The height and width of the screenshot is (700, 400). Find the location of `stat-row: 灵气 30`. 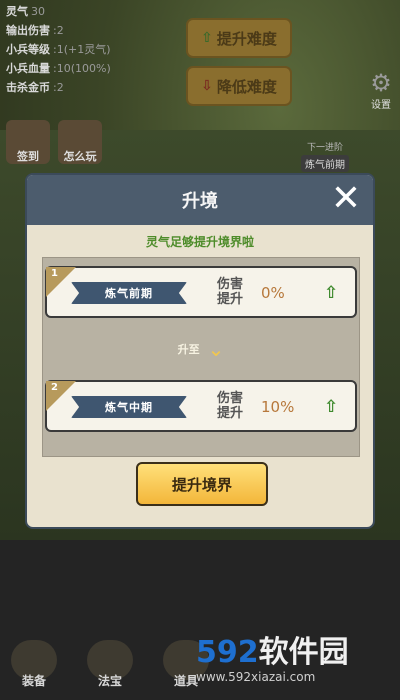

stat-row: 灵气 30 is located at coordinates (91, 11).